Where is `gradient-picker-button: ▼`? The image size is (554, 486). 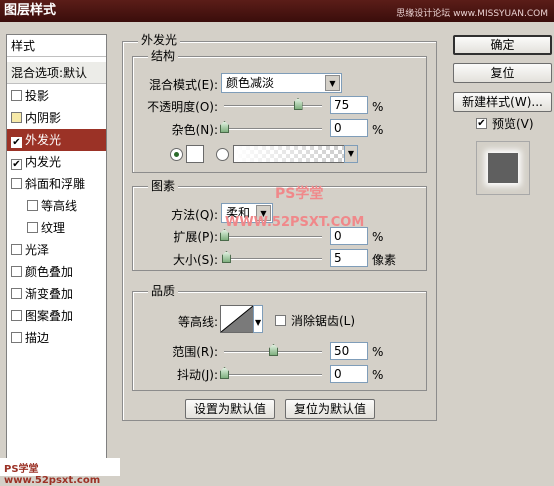 gradient-picker-button: ▼ is located at coordinates (351, 154).